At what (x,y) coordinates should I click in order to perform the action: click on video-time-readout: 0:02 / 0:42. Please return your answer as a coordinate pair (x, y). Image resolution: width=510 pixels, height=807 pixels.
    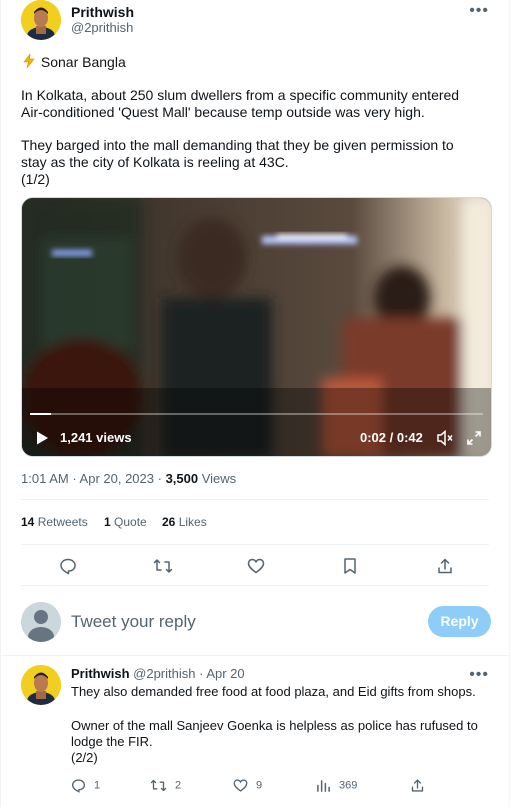
    Looking at the image, I should click on (391, 437).